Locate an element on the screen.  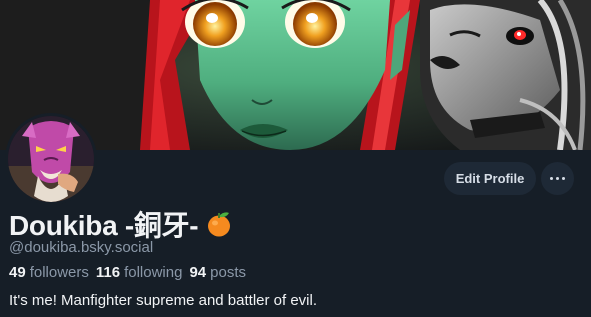
more-options-button is located at coordinates (557, 178).